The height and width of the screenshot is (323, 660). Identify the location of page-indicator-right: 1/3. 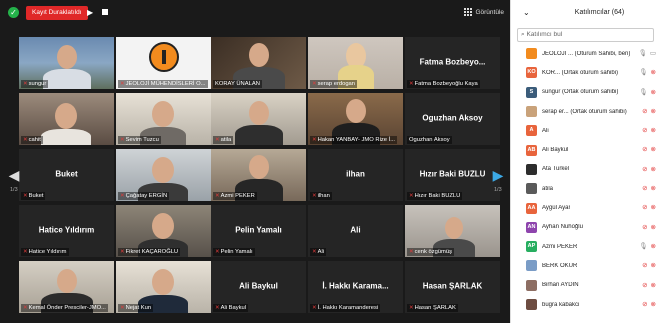
(498, 190).